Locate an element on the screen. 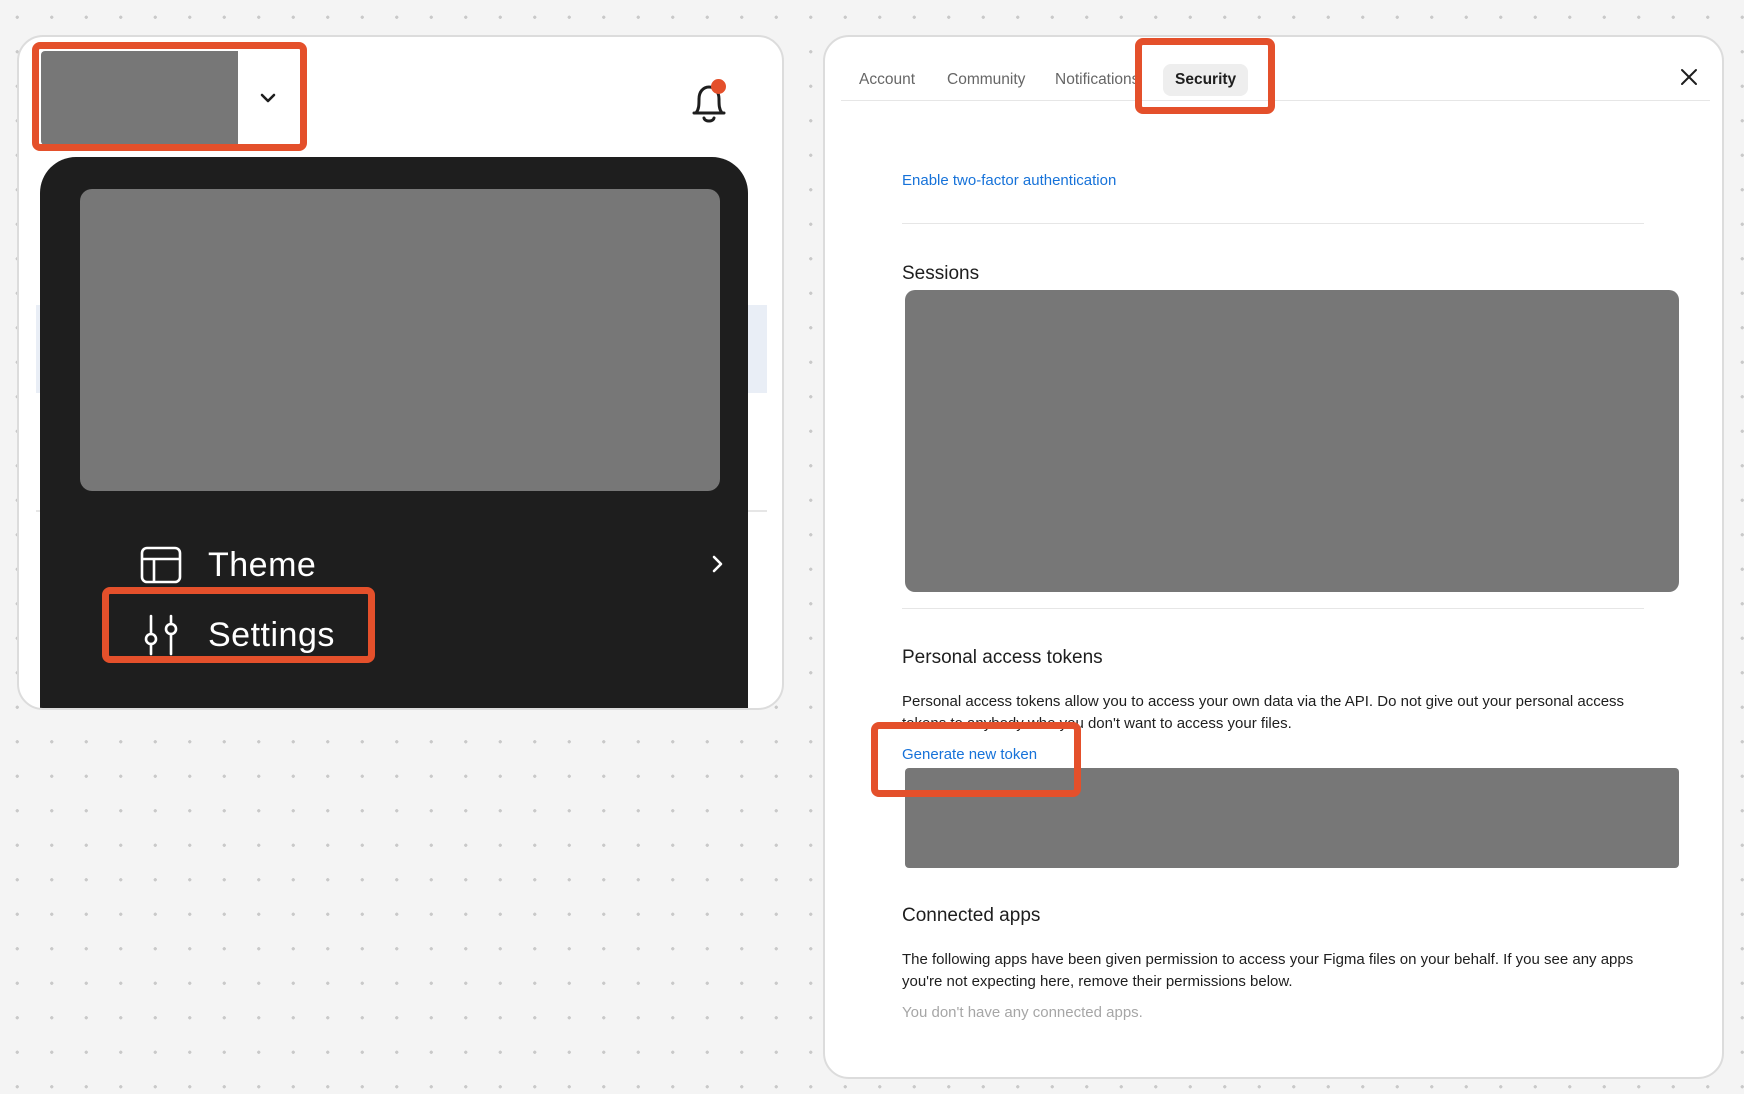  menu-item-label: Theme is located at coordinates (262, 564).